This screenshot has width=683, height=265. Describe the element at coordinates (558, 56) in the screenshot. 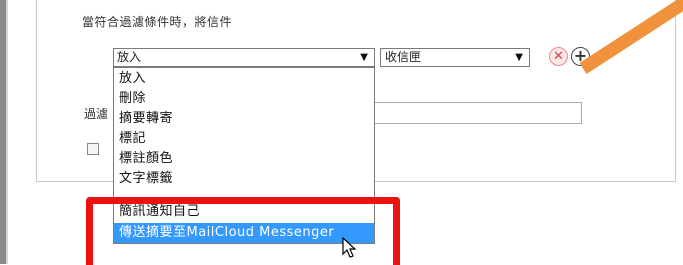

I see `close-circle-icon: ✕` at that location.